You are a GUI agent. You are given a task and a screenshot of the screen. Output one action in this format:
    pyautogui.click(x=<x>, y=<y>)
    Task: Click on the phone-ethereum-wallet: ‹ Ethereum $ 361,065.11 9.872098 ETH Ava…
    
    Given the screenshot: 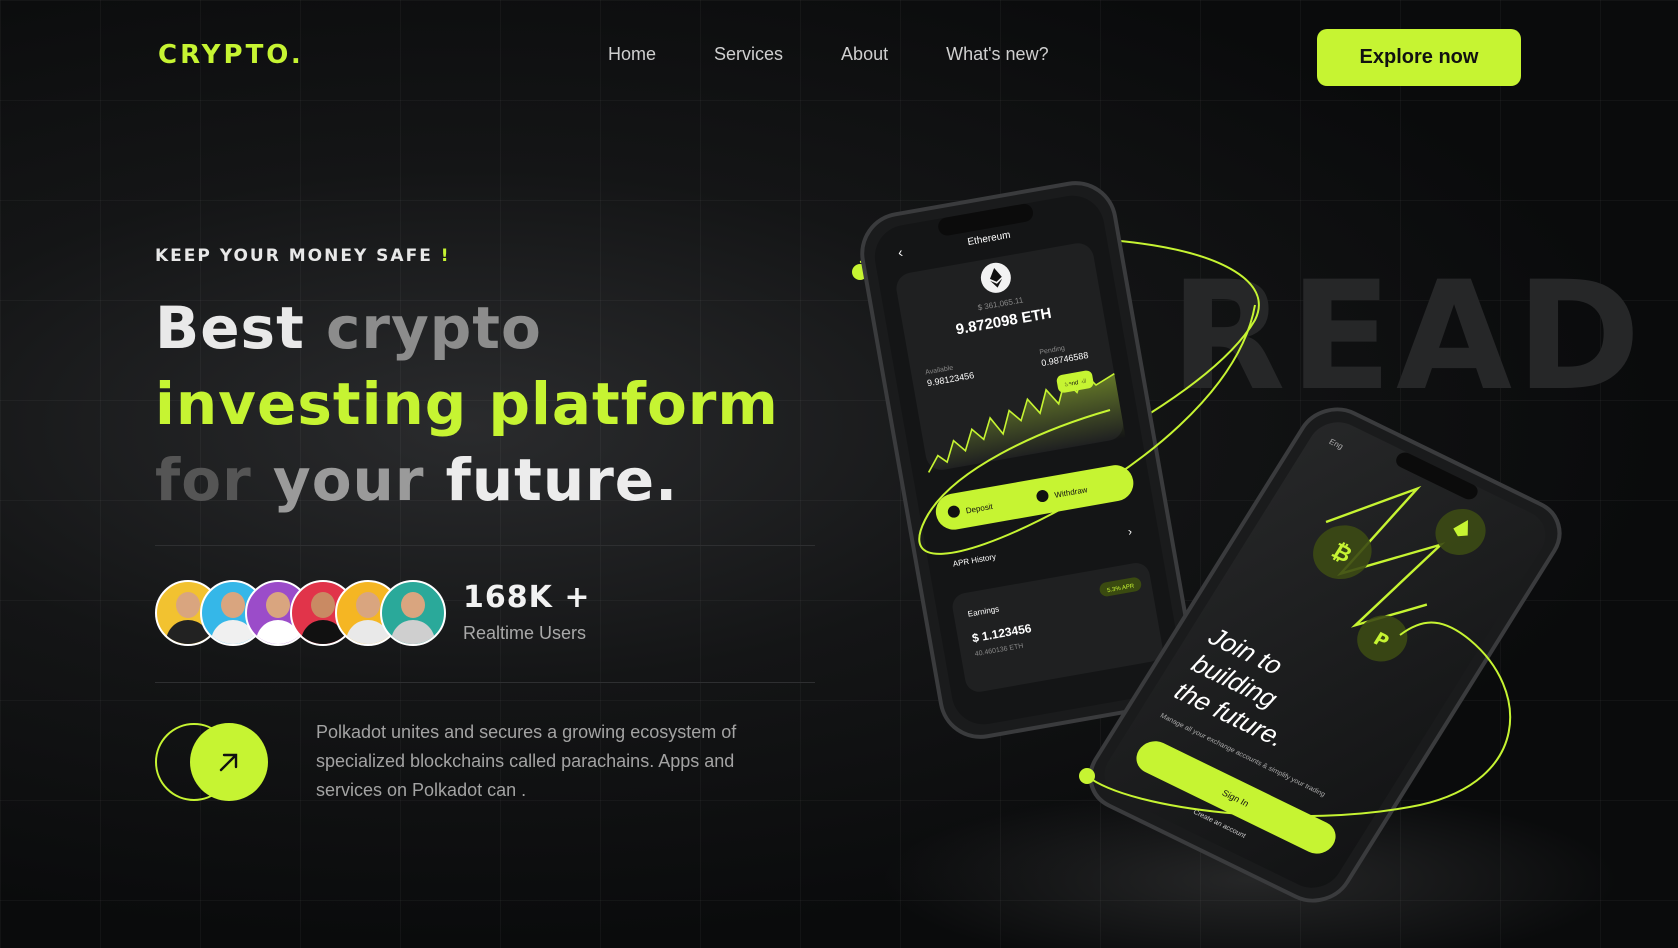 What is the action you would take?
    pyautogui.click(x=1028, y=460)
    